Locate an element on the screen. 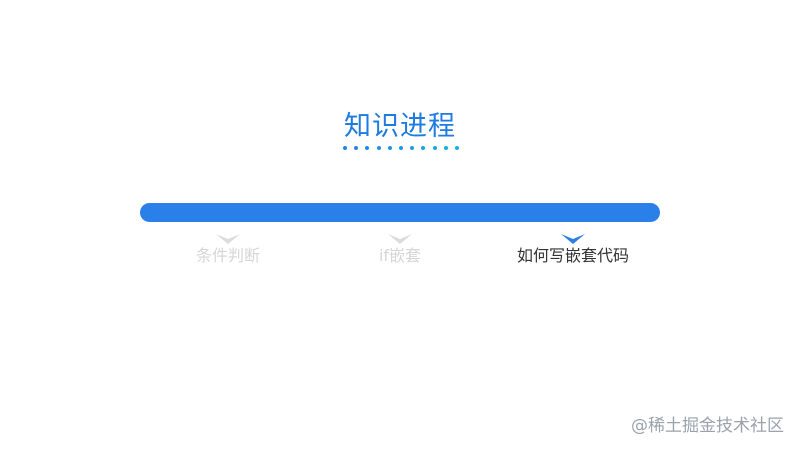  page-title: 知识进程 is located at coordinates (400, 126).